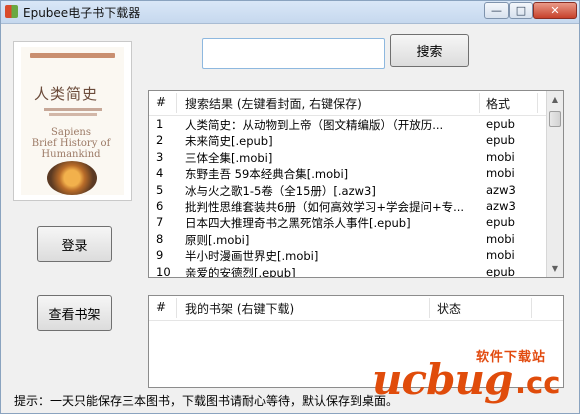 The height and width of the screenshot is (414, 580). I want to click on window-title: Epubee电子书下载器, so click(82, 13).